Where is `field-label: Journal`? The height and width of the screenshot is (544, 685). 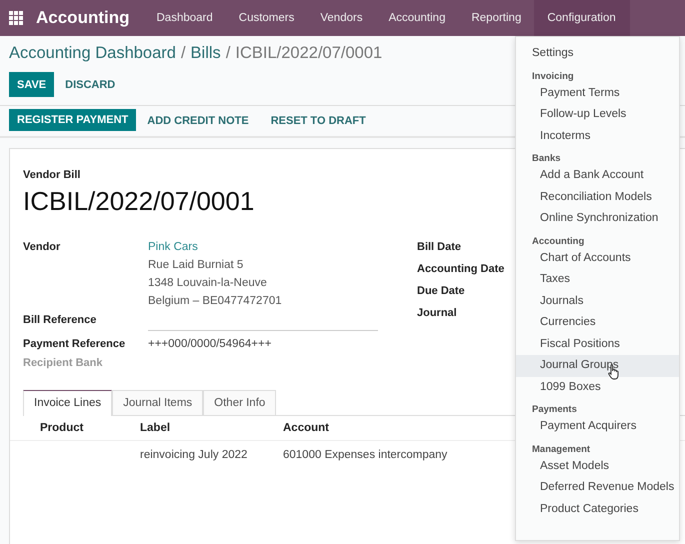 field-label: Journal is located at coordinates (437, 313).